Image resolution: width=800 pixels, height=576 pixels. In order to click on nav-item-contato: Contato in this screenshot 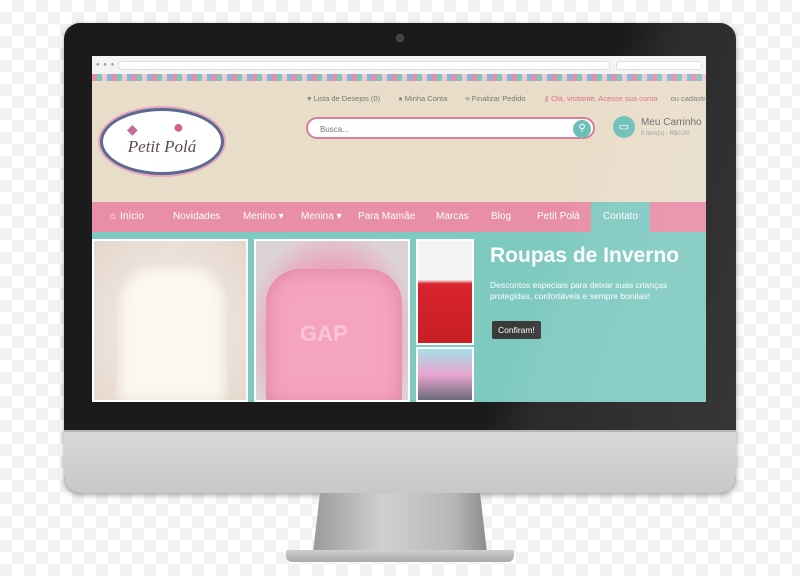, I will do `click(620, 217)`.